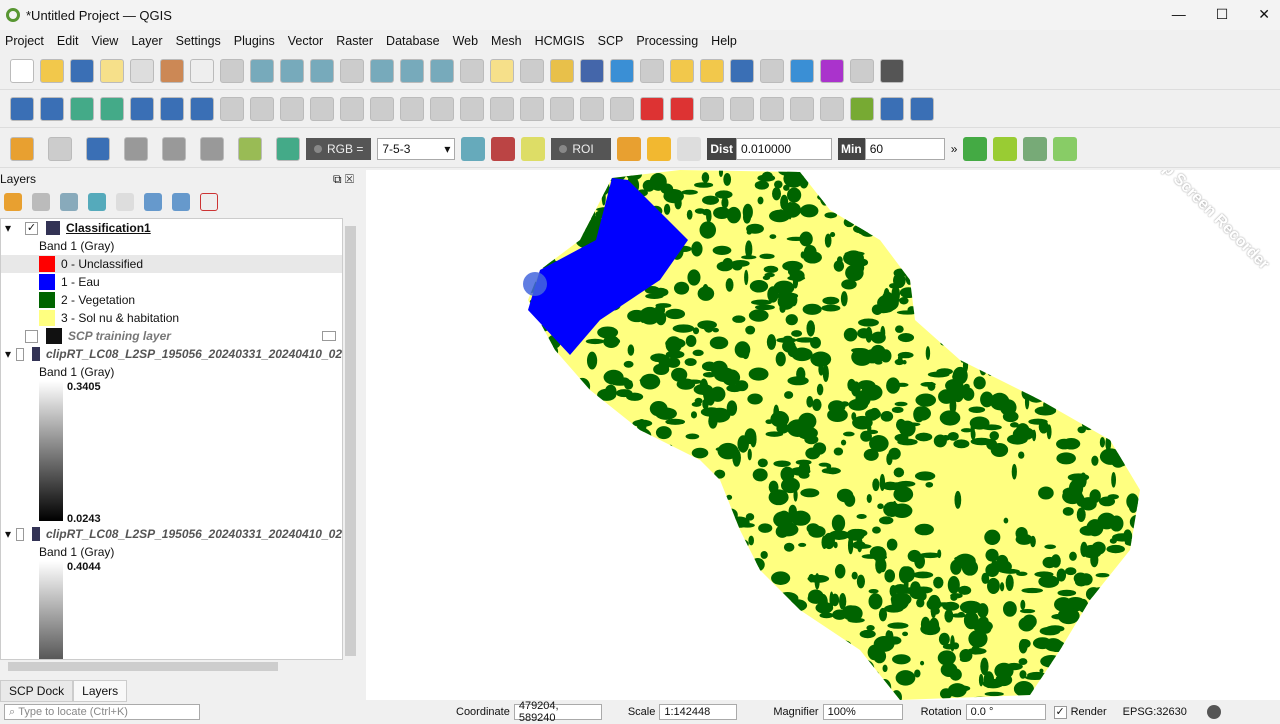  Describe the element at coordinates (652, 70) in the screenshot. I see `select-icon` at that location.